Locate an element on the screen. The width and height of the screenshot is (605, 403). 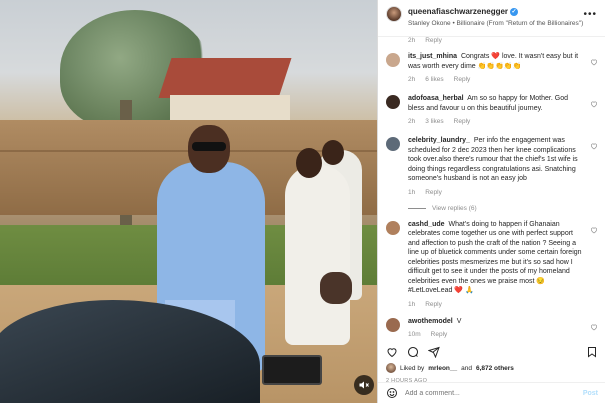
woman-white-dress is located at coordinates (317, 255).